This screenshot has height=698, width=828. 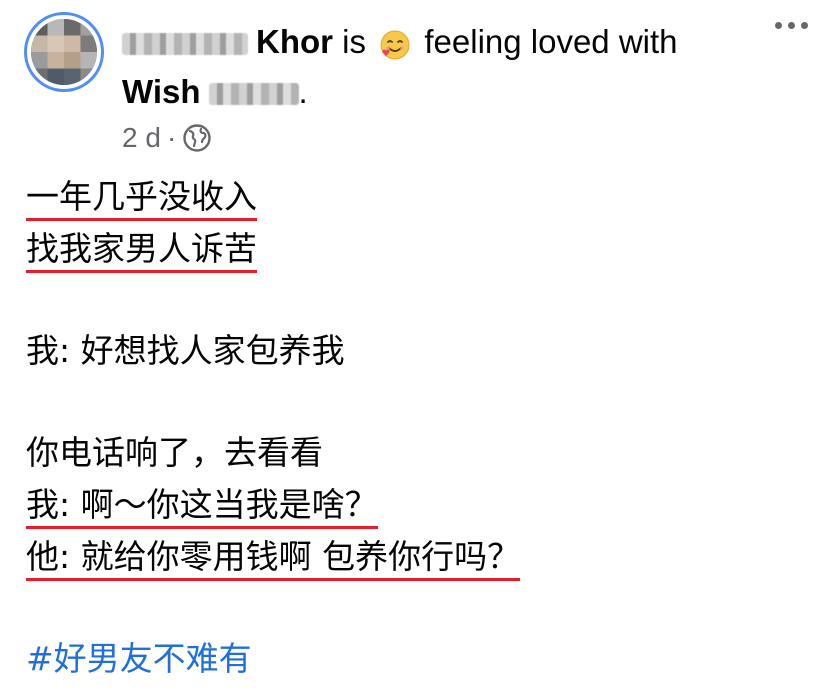 I want to click on post-line-1: 一年几乎没收入, so click(x=141, y=197).